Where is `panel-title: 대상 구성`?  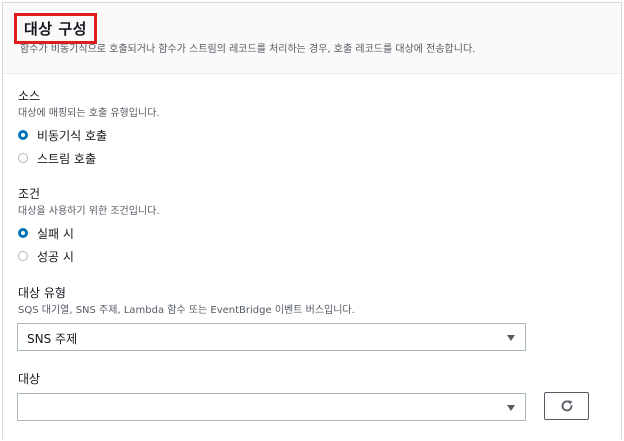 panel-title: 대상 구성 is located at coordinates (55, 29).